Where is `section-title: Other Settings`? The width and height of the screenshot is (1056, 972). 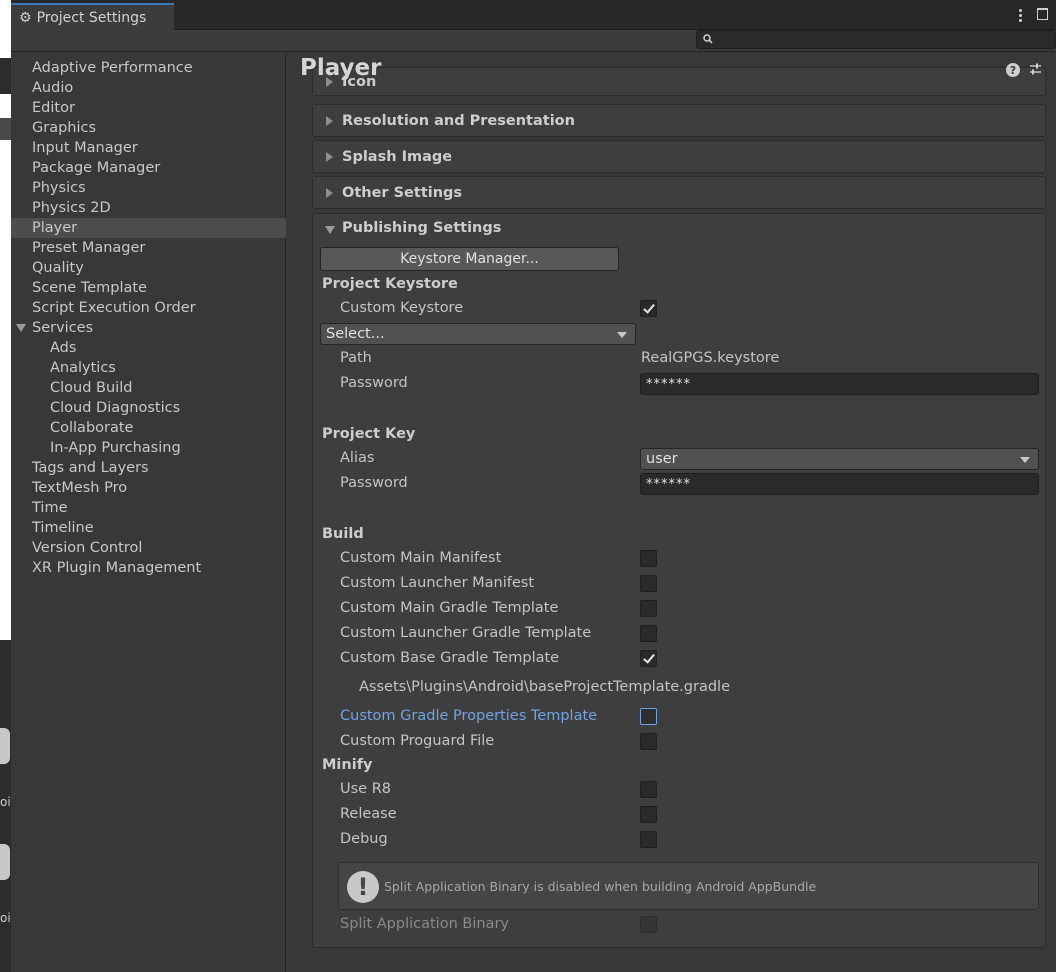
section-title: Other Settings is located at coordinates (402, 192).